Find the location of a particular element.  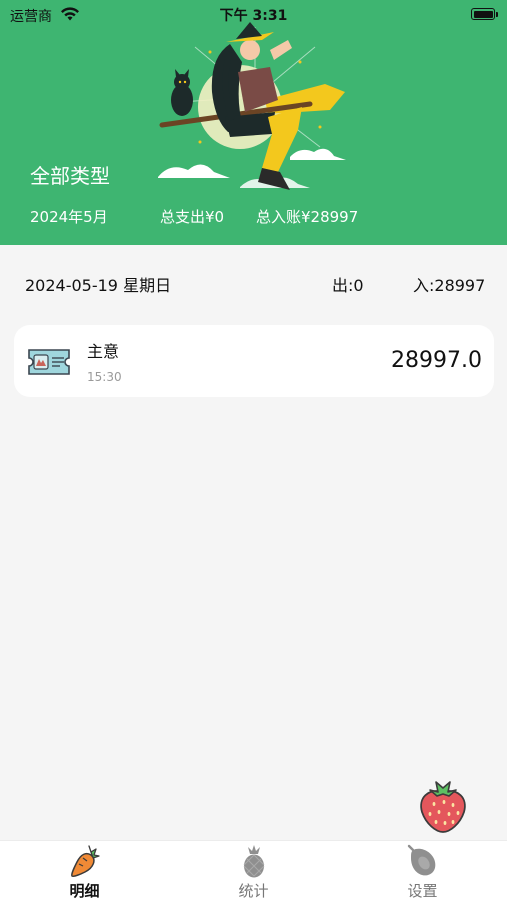

record-time: 15:30 is located at coordinates (104, 377).